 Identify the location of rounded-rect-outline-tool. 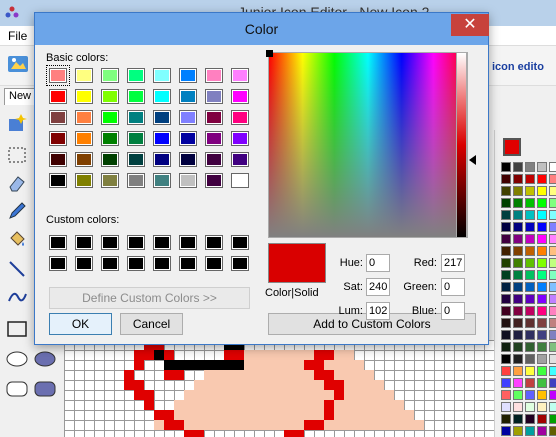
(17, 389).